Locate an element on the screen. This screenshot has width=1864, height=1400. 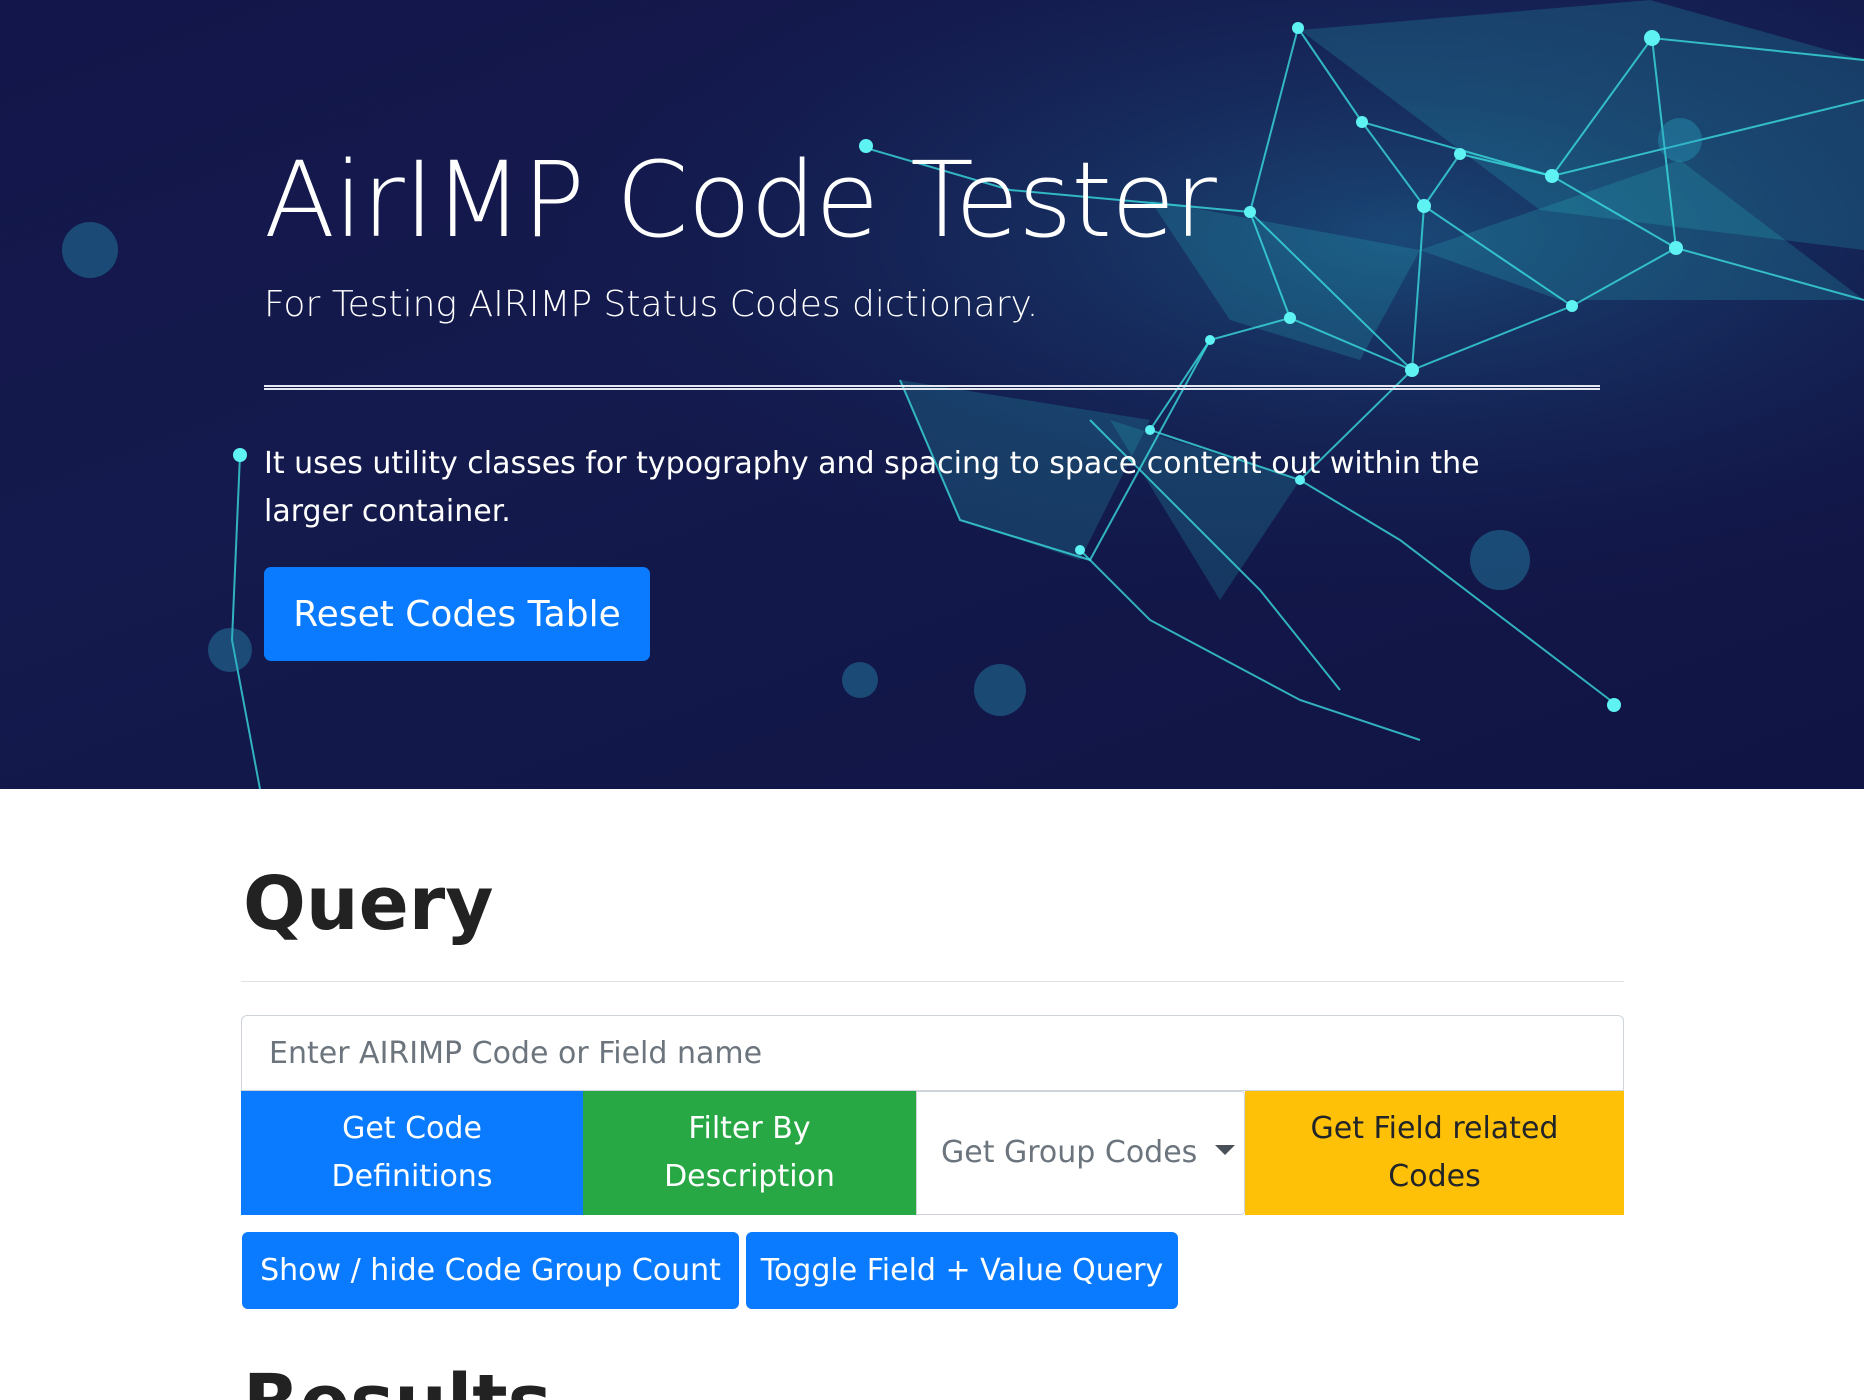
hero-divider is located at coordinates (932, 387).